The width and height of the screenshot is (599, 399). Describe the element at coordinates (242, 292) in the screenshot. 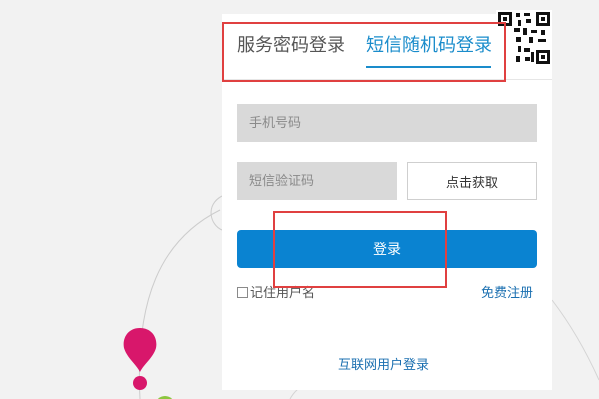

I see `remember-checkbox` at that location.